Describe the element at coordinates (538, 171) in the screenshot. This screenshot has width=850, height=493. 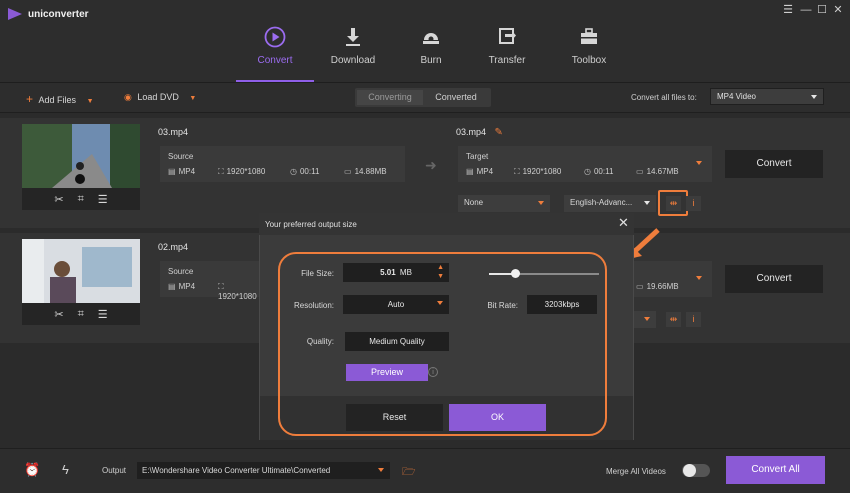
I see `target-resolution: ⛶ 1920*1080` at that location.